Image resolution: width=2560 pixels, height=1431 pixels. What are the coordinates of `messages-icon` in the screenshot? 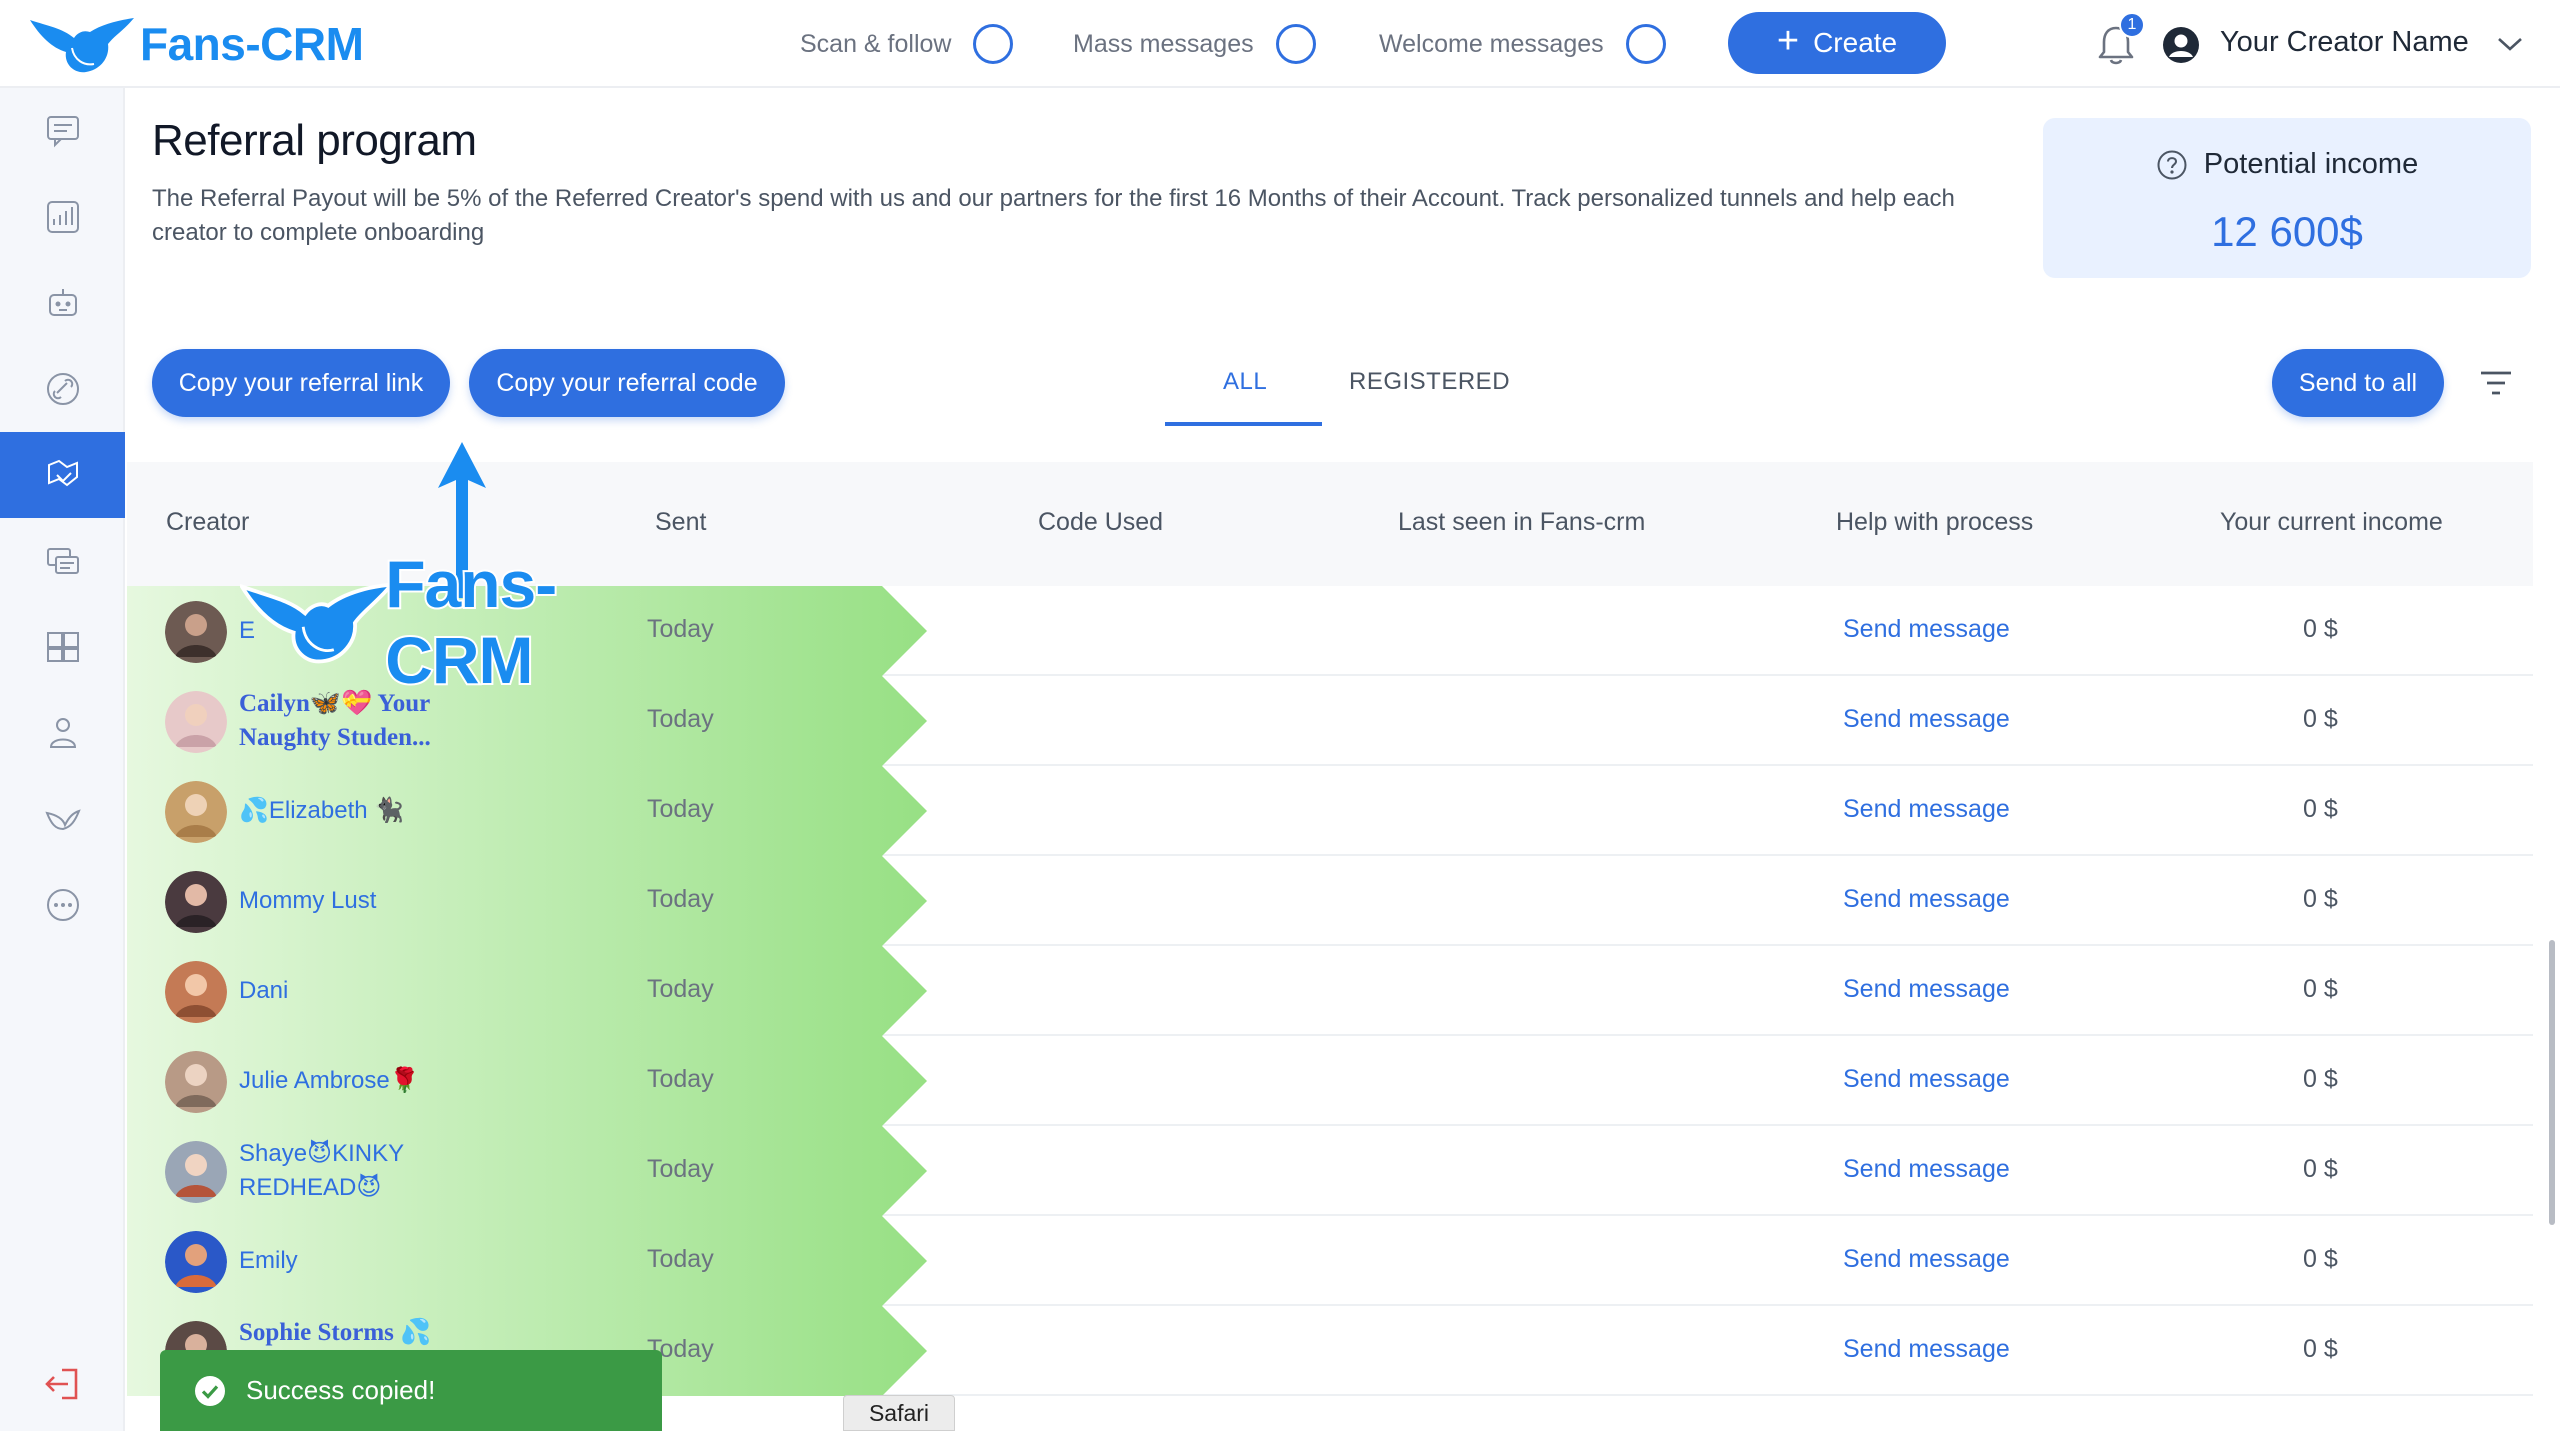 It's located at (62, 561).